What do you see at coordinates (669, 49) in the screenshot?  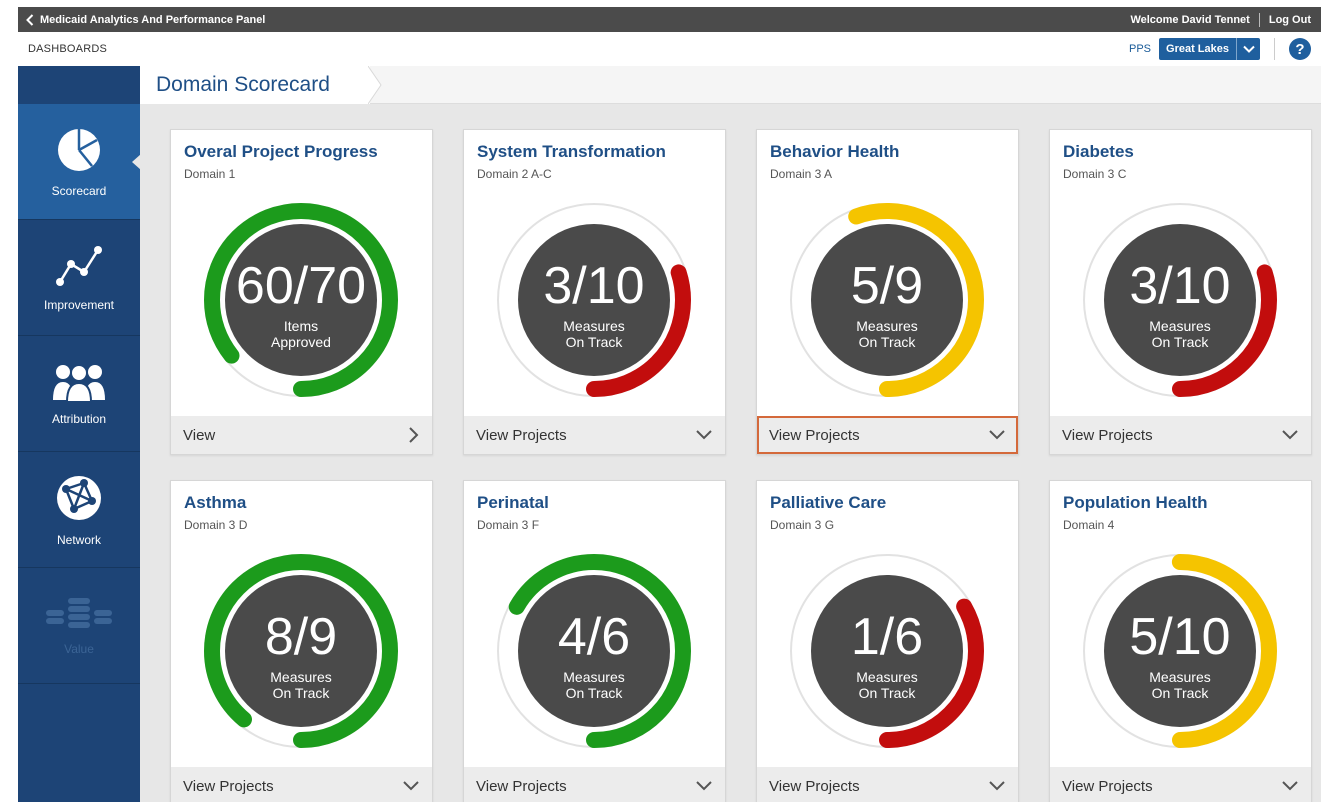 I see `sub-header: DASHBOARDS PPS Great Lakes ?` at bounding box center [669, 49].